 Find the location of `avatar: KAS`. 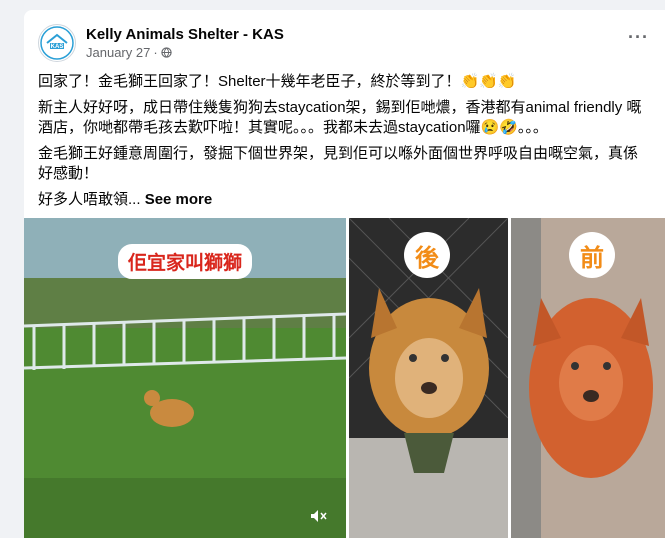

avatar: KAS is located at coordinates (57, 43).